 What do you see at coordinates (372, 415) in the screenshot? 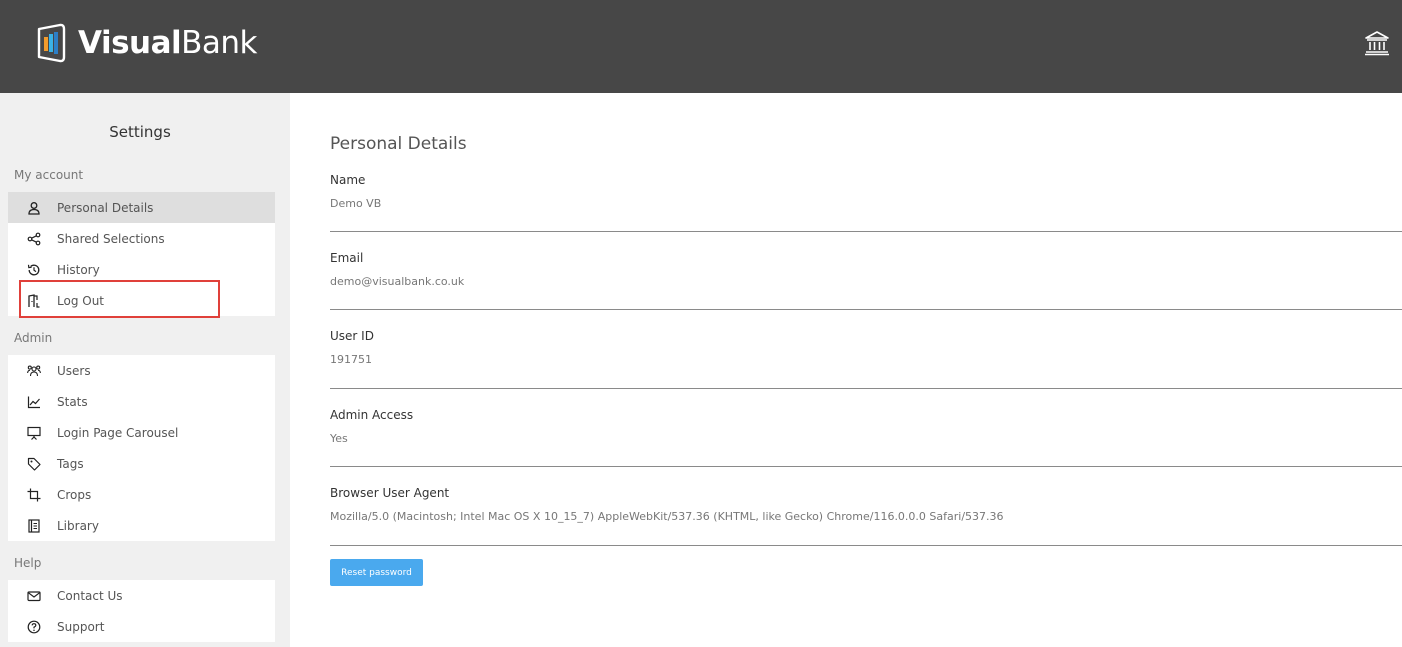
I see `field-label: Admin Access` at bounding box center [372, 415].